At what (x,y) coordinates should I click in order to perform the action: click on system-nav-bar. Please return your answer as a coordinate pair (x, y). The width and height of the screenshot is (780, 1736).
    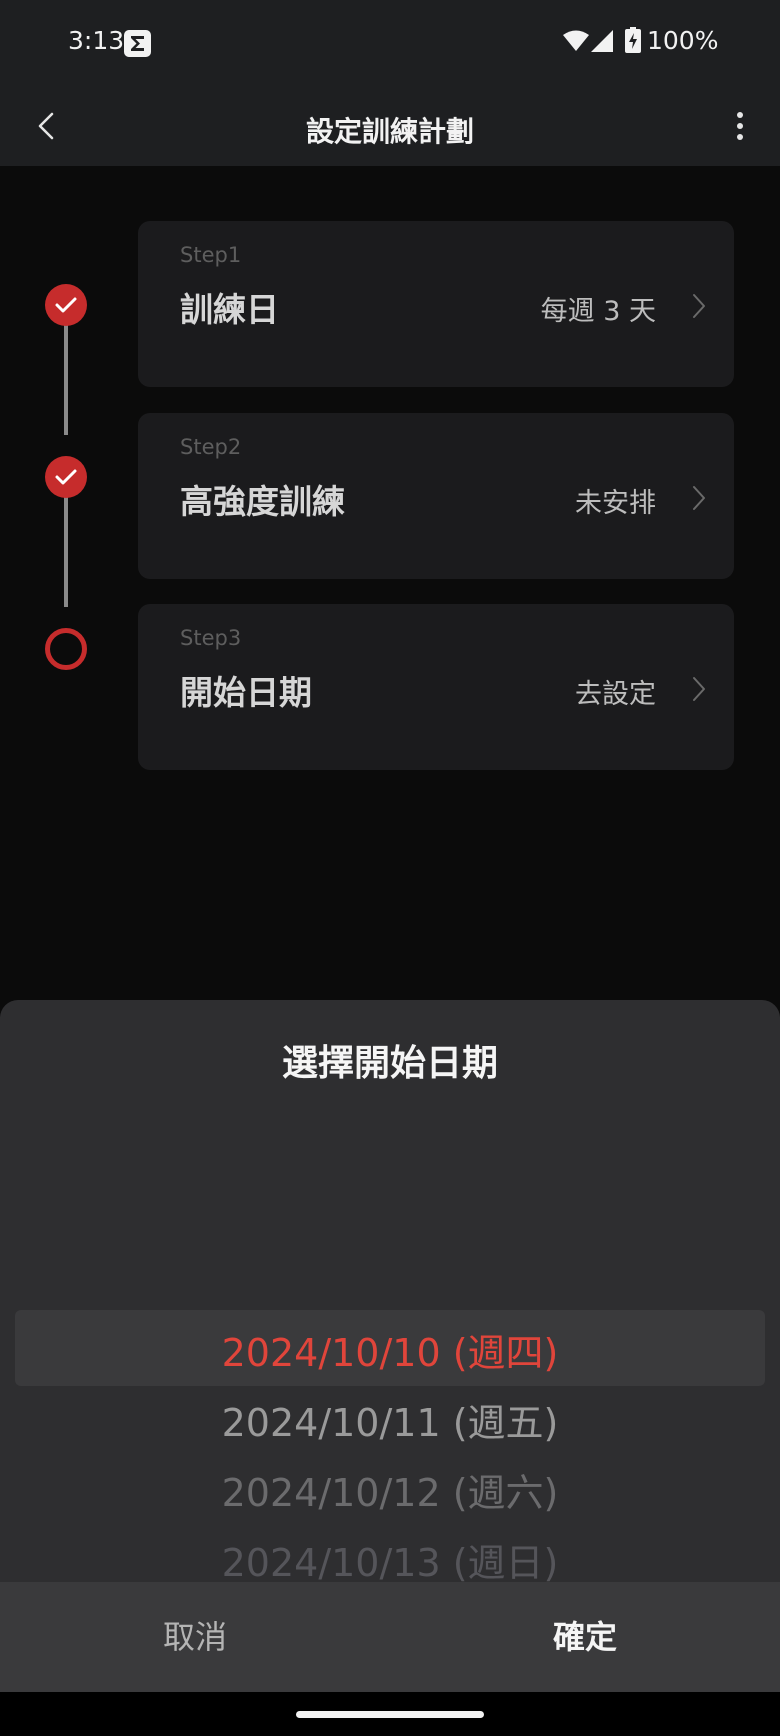
    Looking at the image, I should click on (390, 1714).